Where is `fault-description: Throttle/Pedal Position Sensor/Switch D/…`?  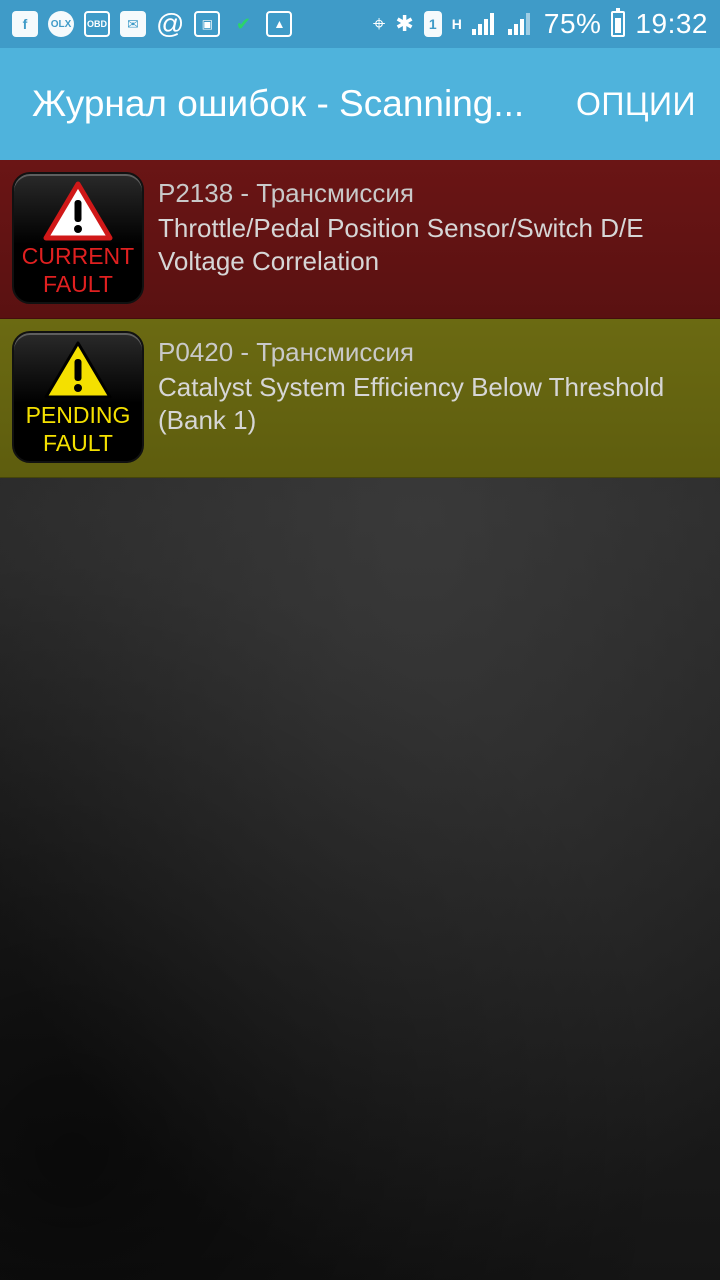
fault-description: Throttle/Pedal Position Sensor/Switch D/… is located at coordinates (401, 244).